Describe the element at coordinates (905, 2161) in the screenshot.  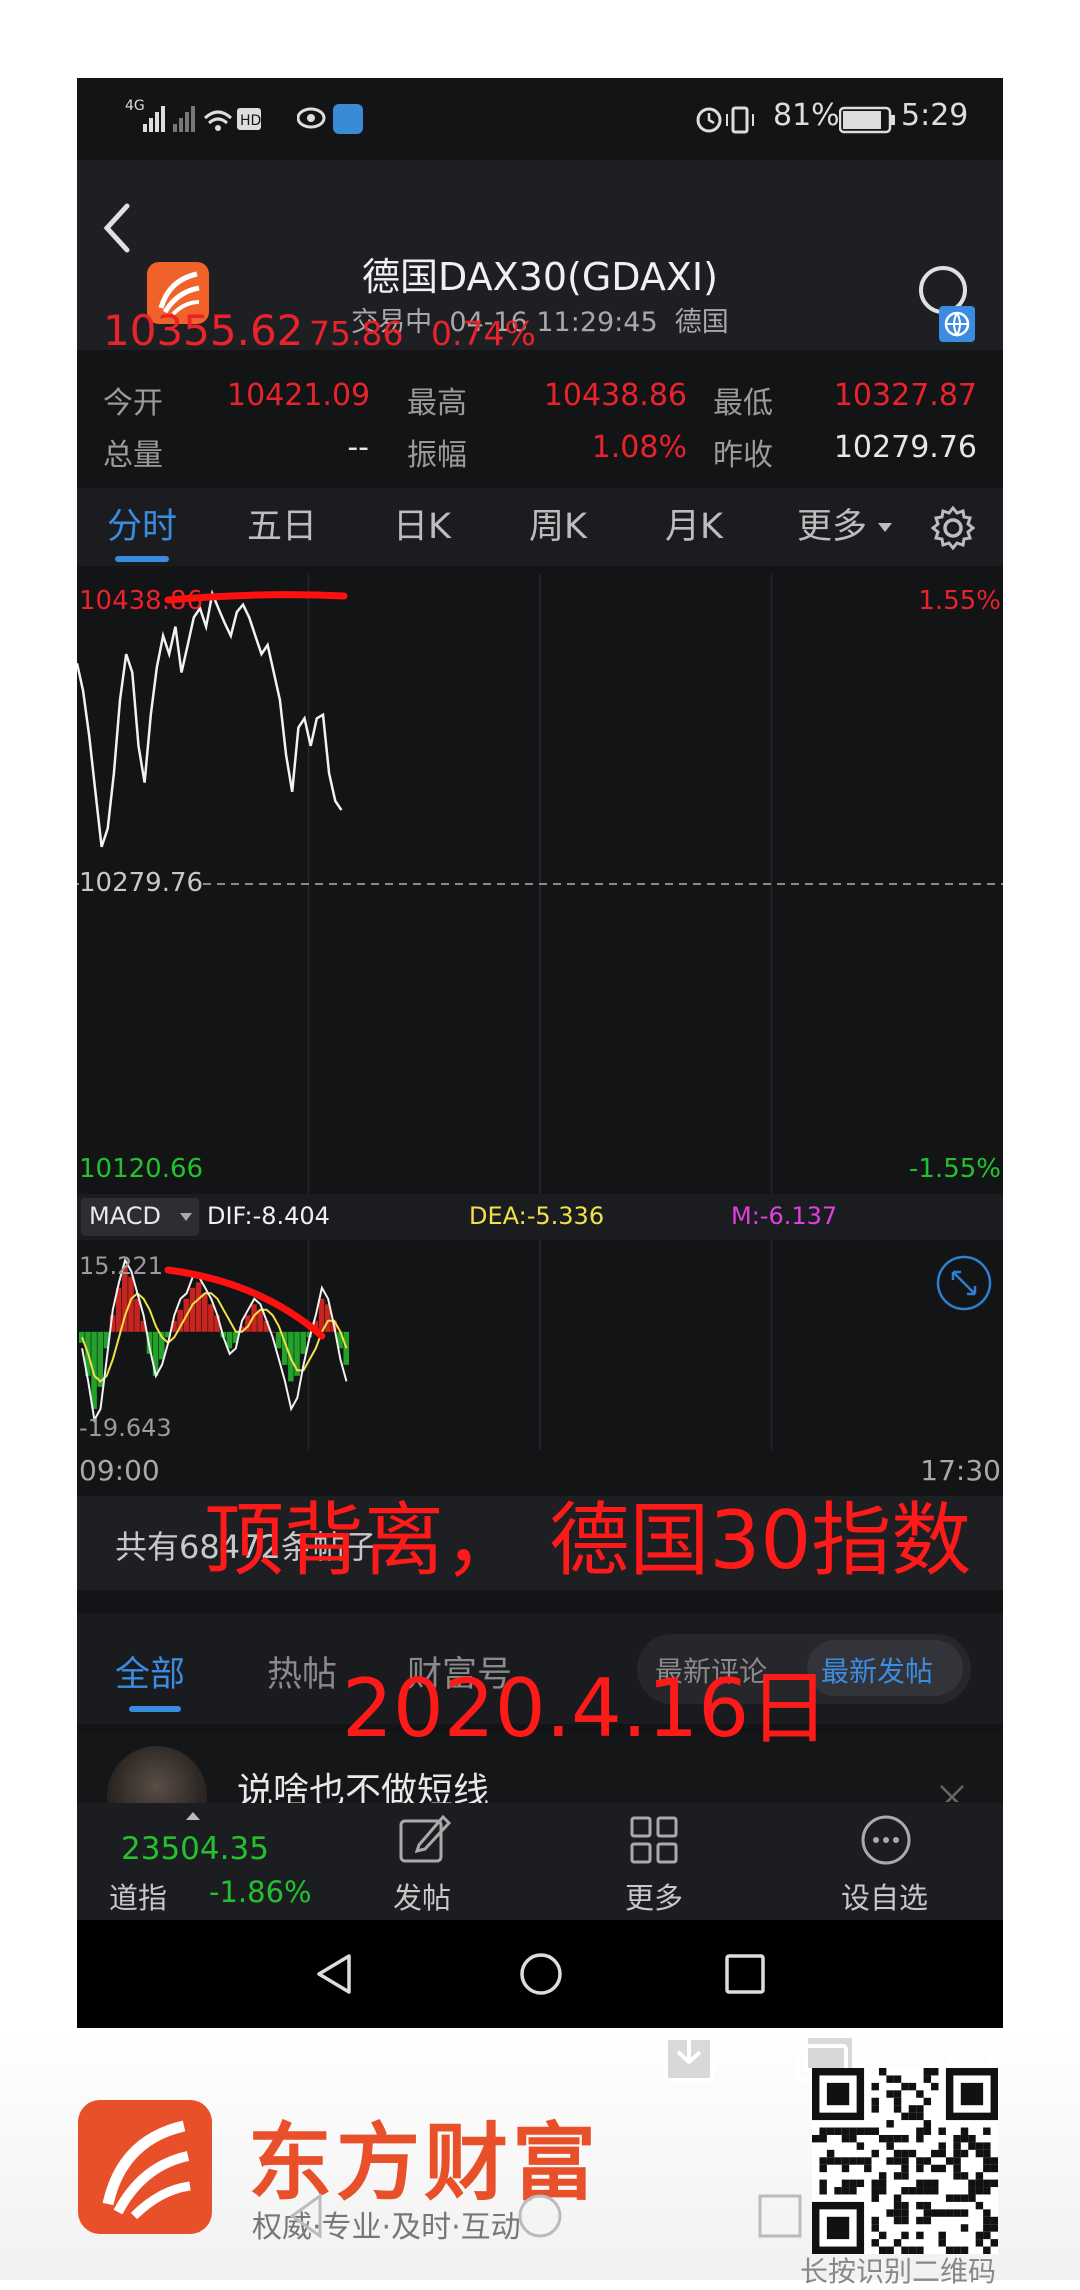
I see `qr-code` at that location.